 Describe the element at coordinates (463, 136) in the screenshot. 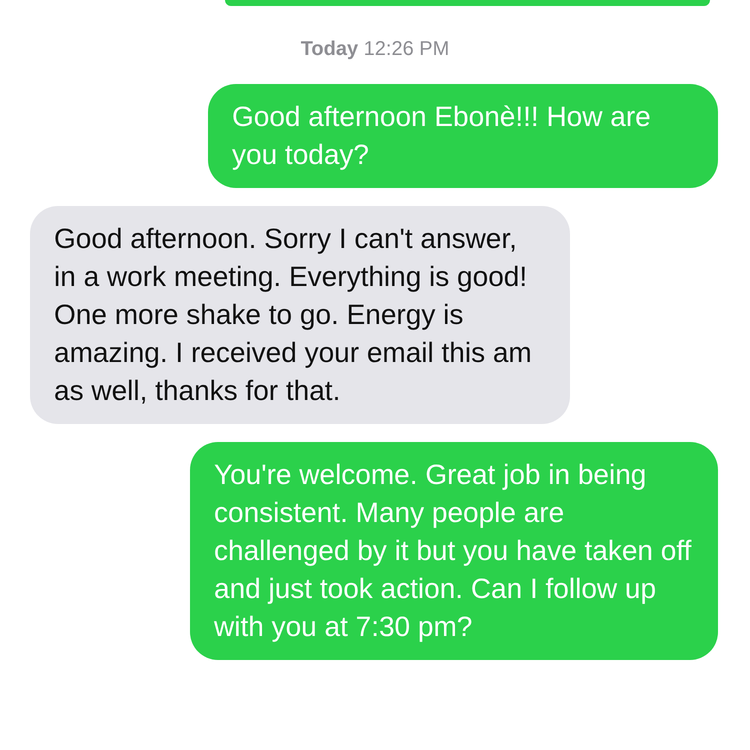

I see `sent-message-bubble: Good afternoon Ebonè!!! How are you today?` at that location.